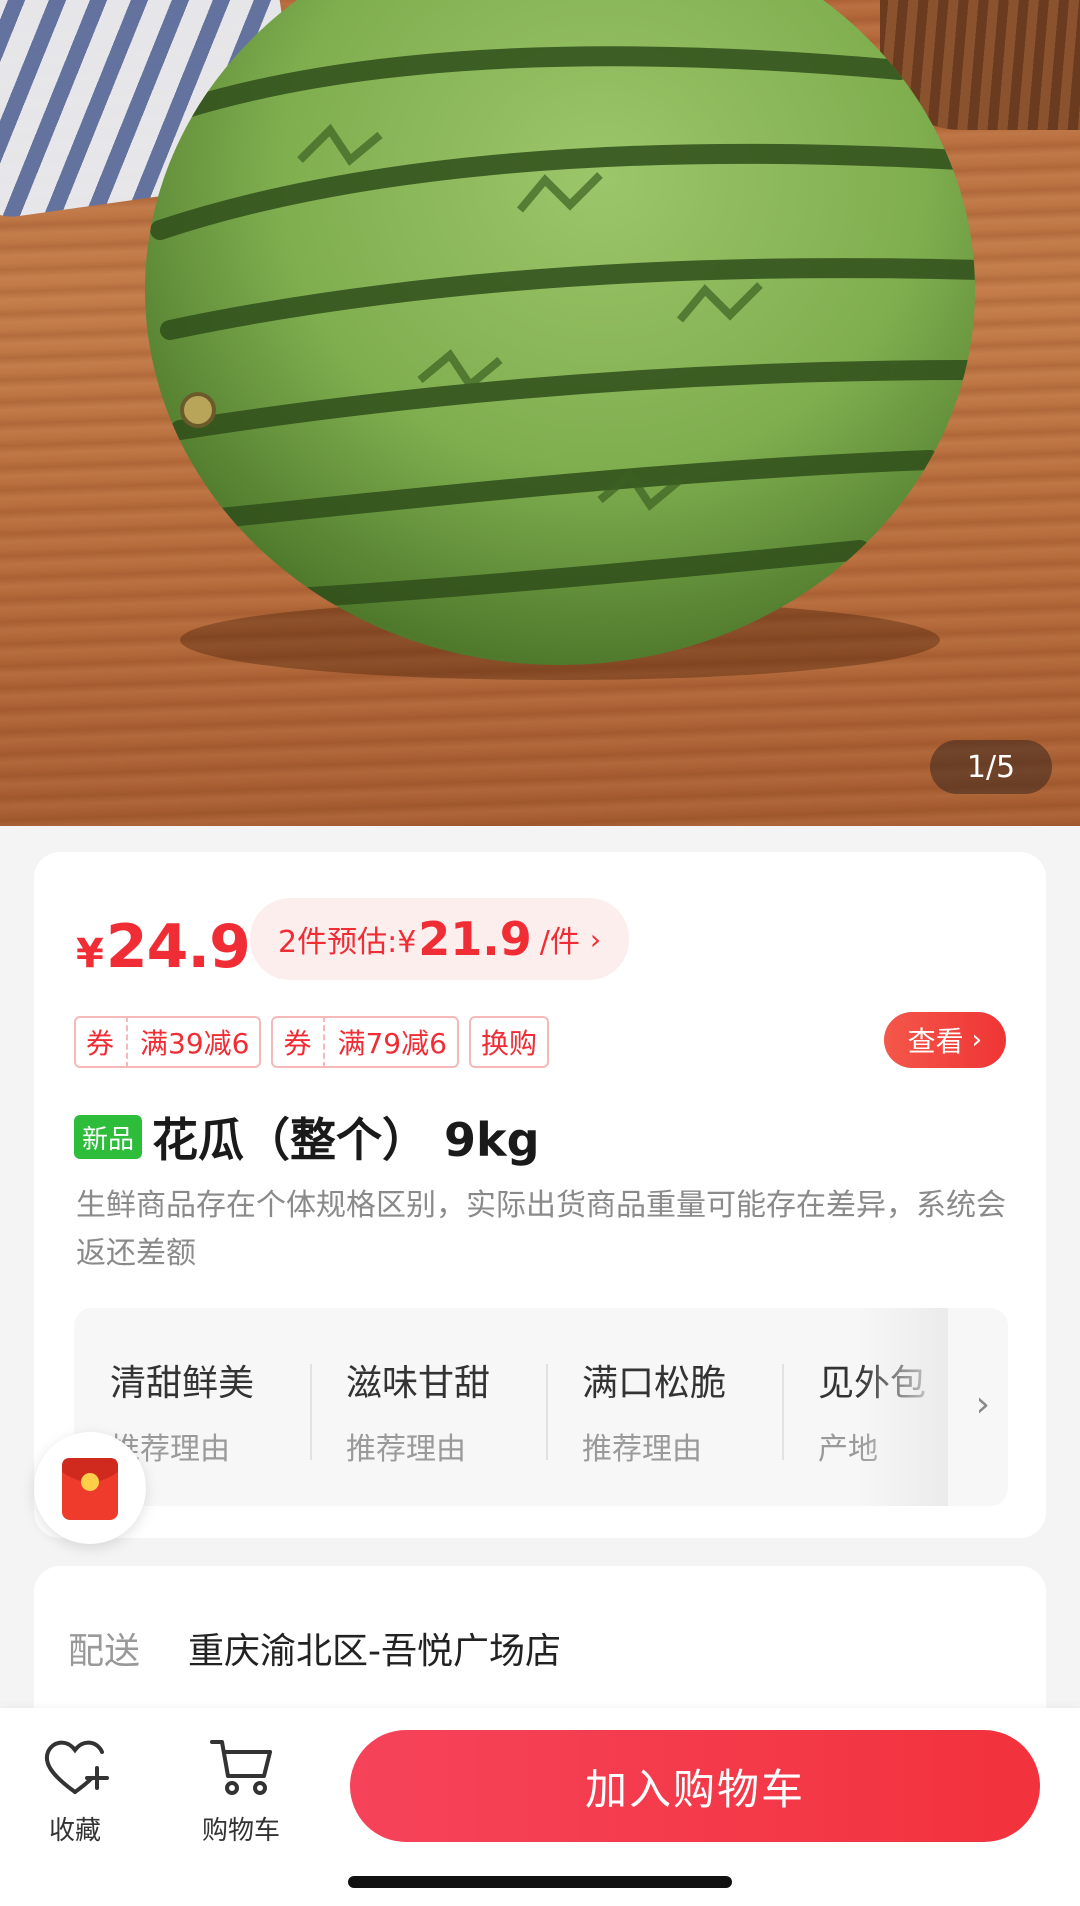 The image size is (1080, 1906). Describe the element at coordinates (347, 942) in the screenshot. I see `estimate-prefix: 2件预估:¥` at that location.